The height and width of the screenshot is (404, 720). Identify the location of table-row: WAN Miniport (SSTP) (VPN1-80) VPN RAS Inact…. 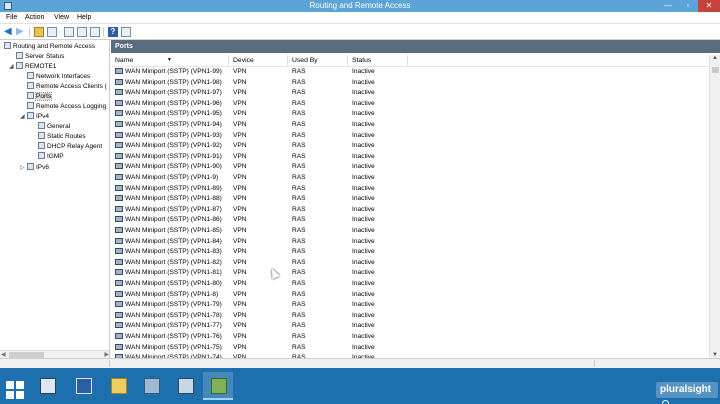
(410, 284).